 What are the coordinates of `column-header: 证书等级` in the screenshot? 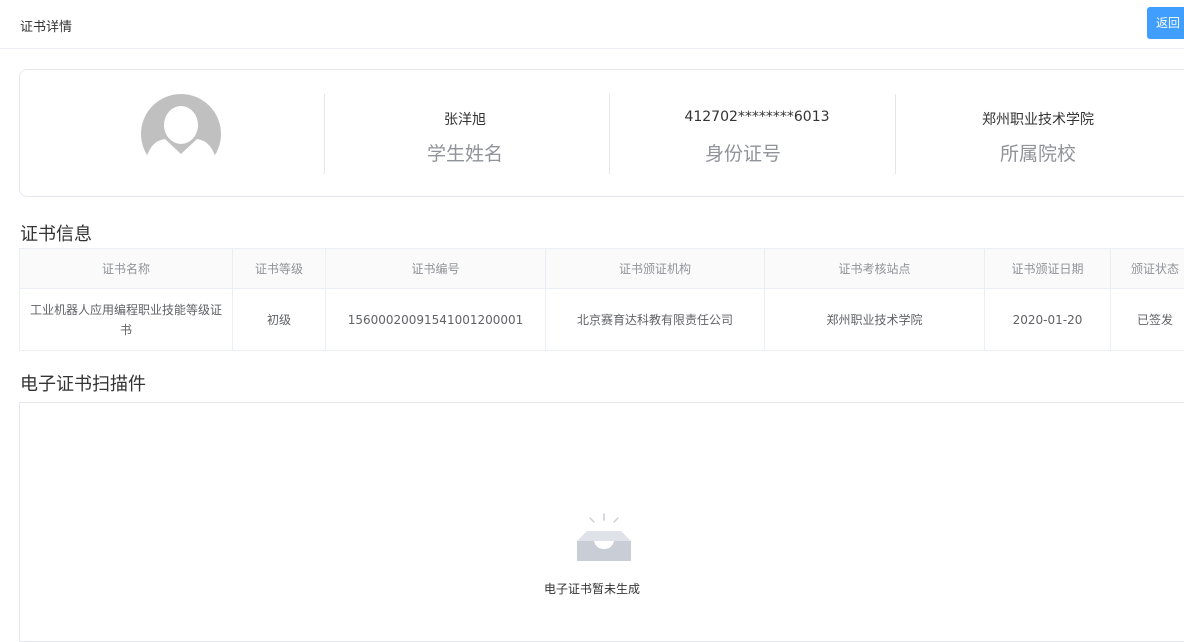 It's located at (279, 269).